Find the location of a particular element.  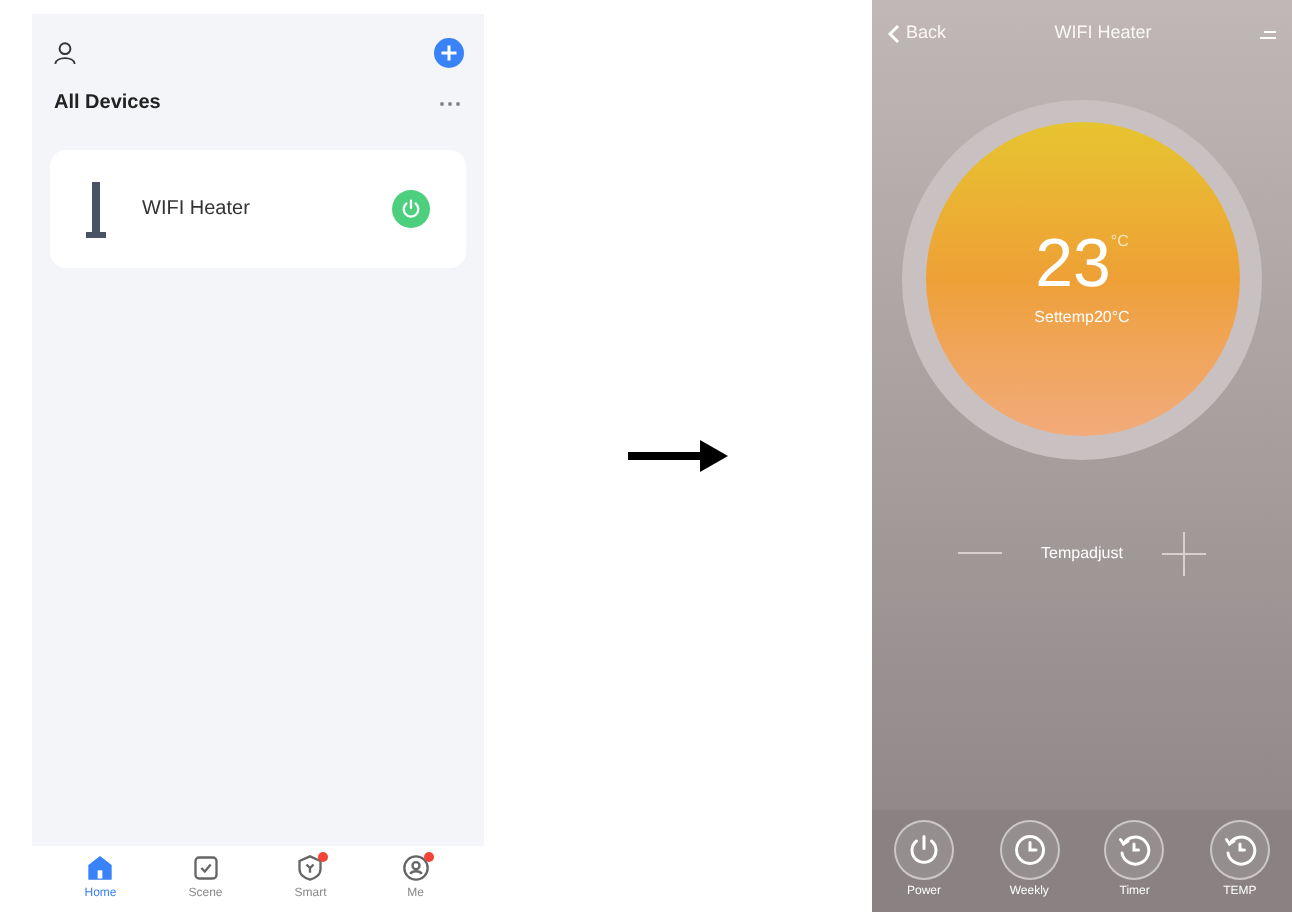

plus-icon is located at coordinates (1184, 553).